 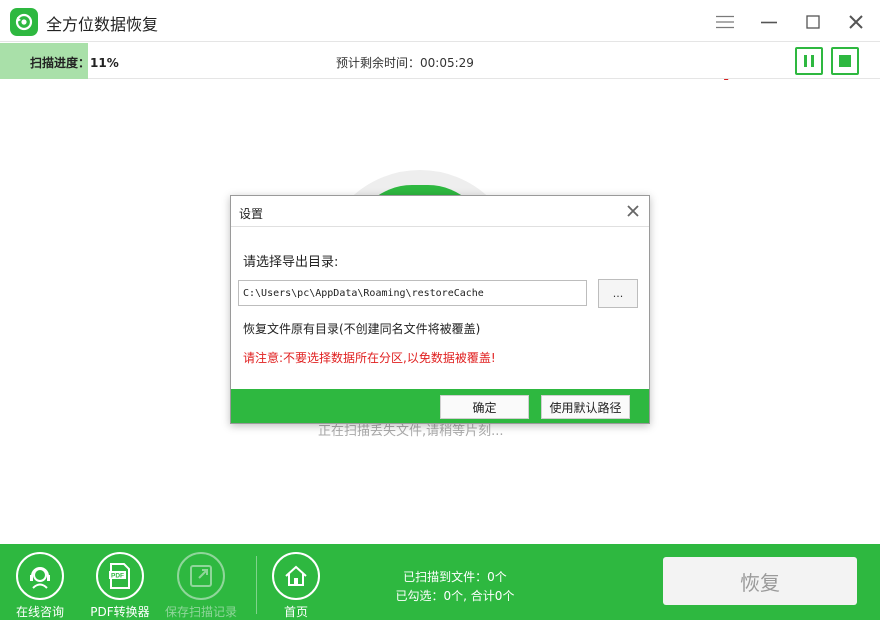 I want to click on pause-icon, so click(x=809, y=61).